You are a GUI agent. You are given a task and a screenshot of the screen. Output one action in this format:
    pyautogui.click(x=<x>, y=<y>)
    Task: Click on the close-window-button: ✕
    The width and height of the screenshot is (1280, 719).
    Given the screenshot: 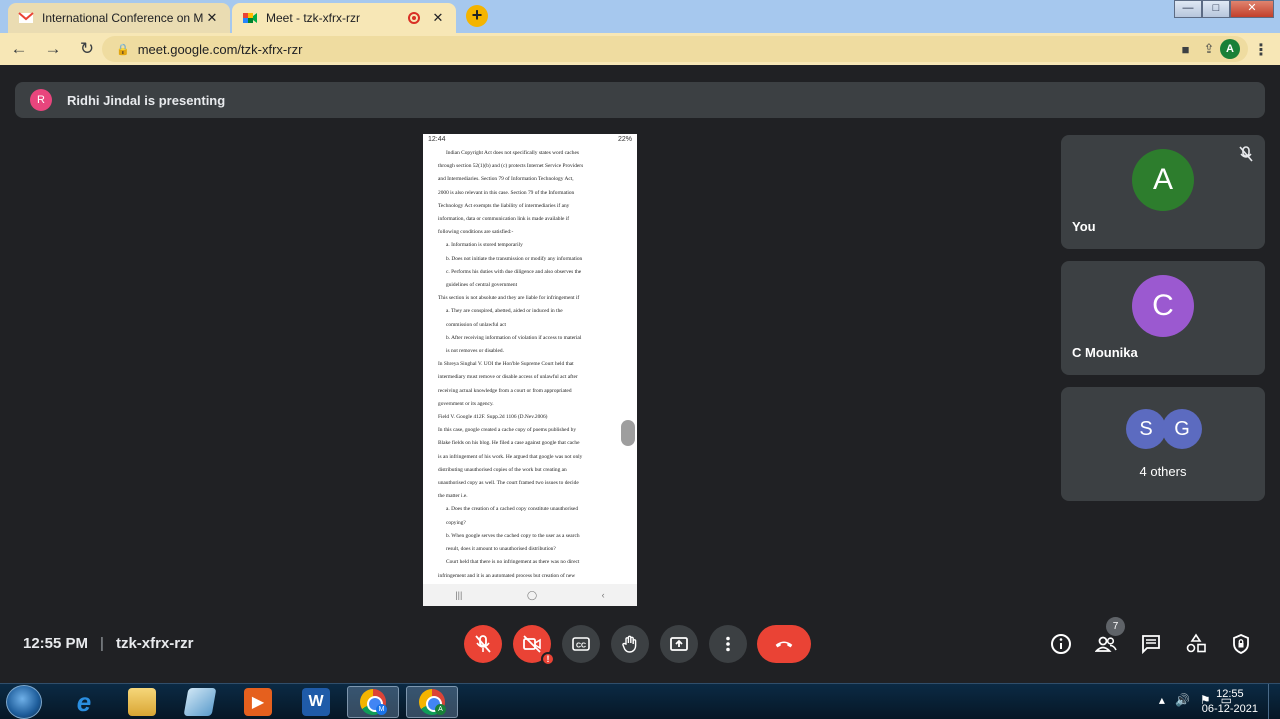 What is the action you would take?
    pyautogui.click(x=1252, y=9)
    